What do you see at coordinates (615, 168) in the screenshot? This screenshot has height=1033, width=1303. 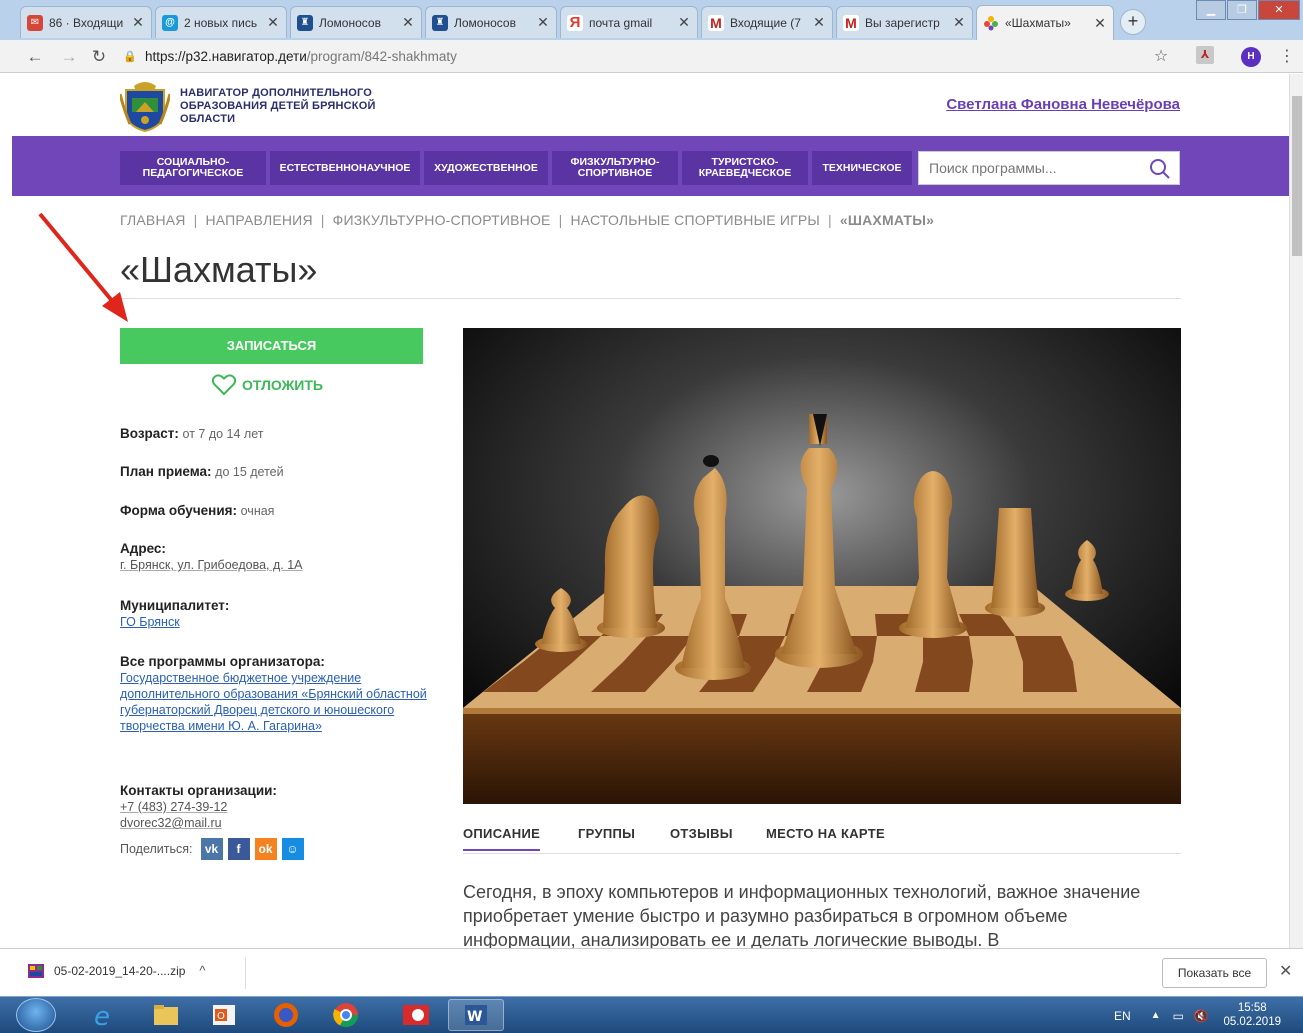 I see `nav-direction-sport: ФИЗКУЛЬТУРНО-СПОРТИВНОЕ` at bounding box center [615, 168].